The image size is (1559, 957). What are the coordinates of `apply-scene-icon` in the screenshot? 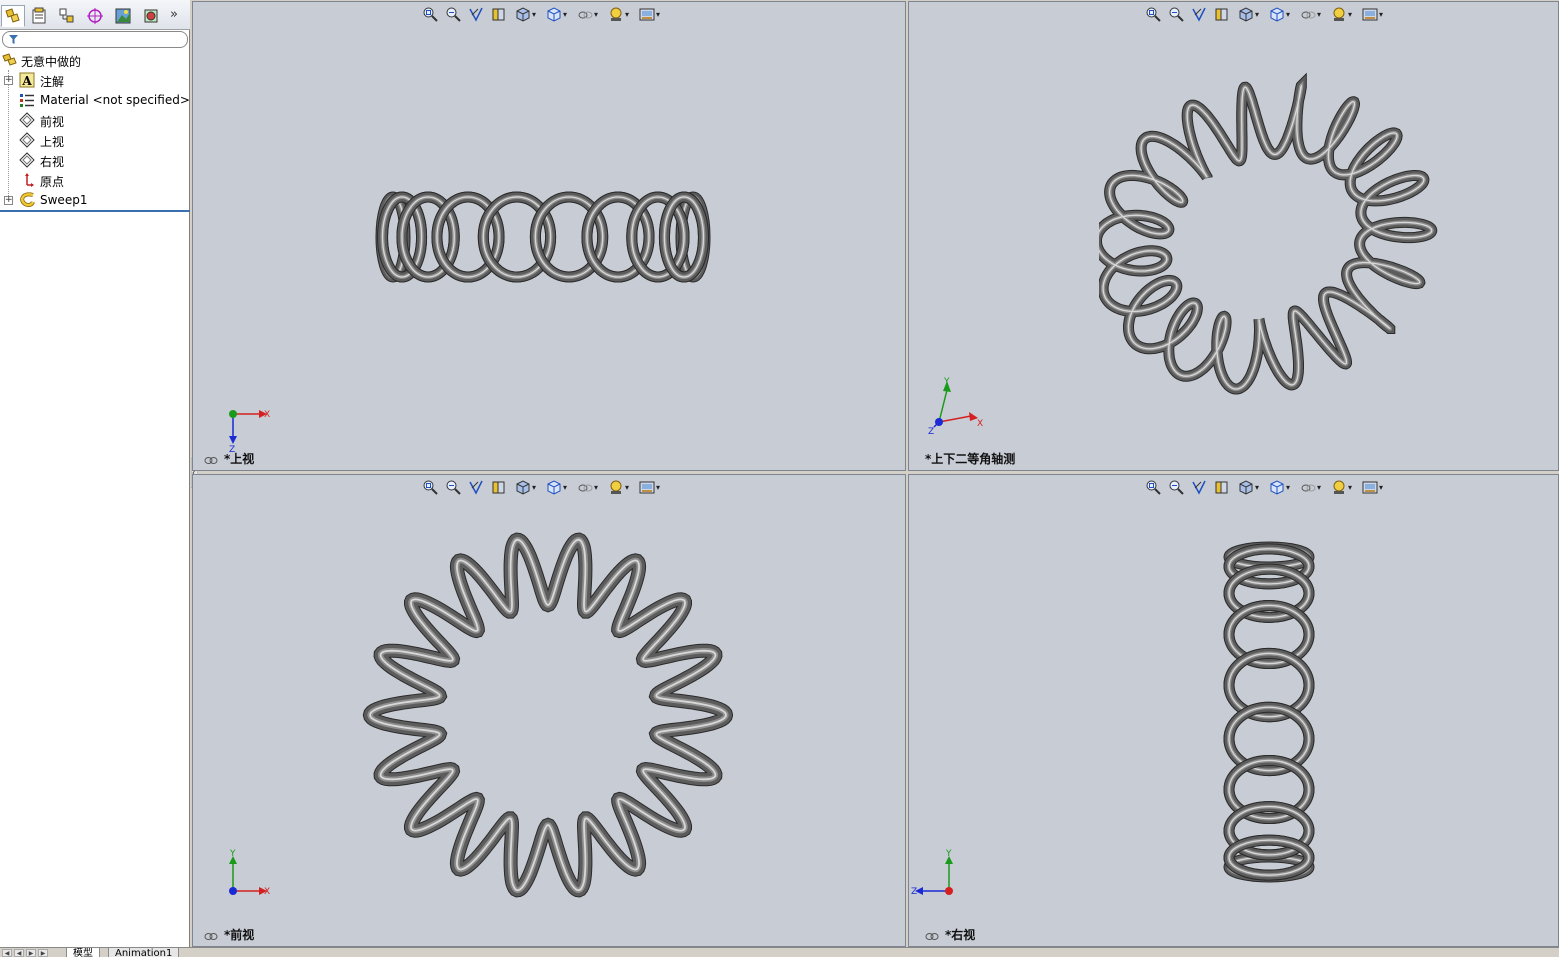 It's located at (1370, 487).